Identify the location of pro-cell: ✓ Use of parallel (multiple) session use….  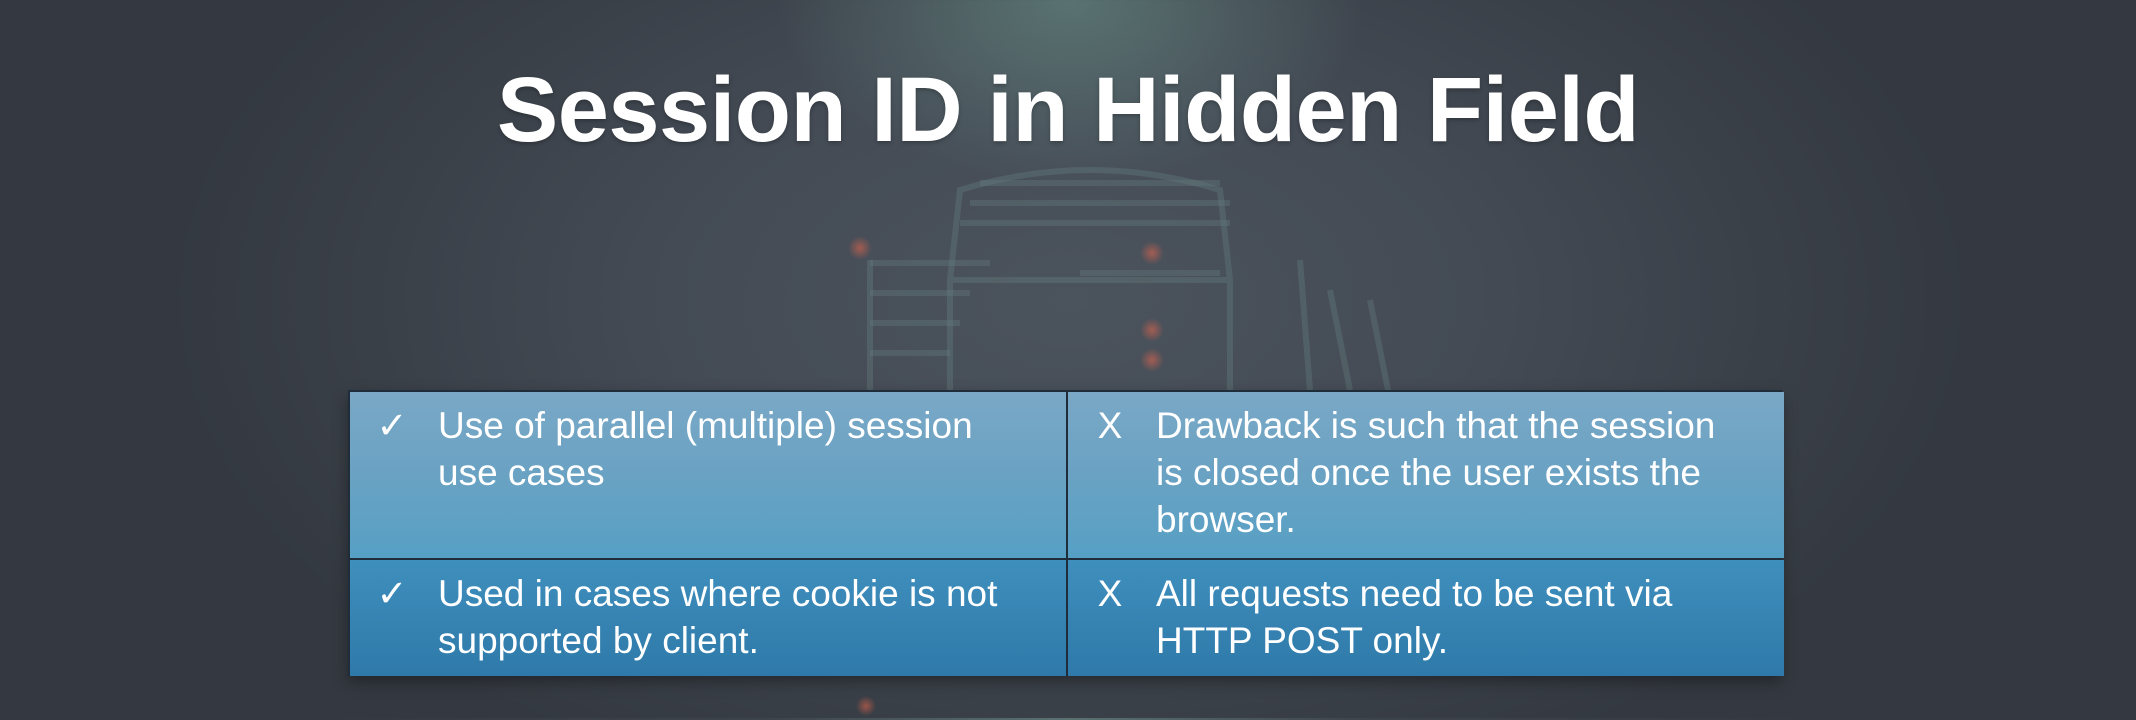
(708, 475).